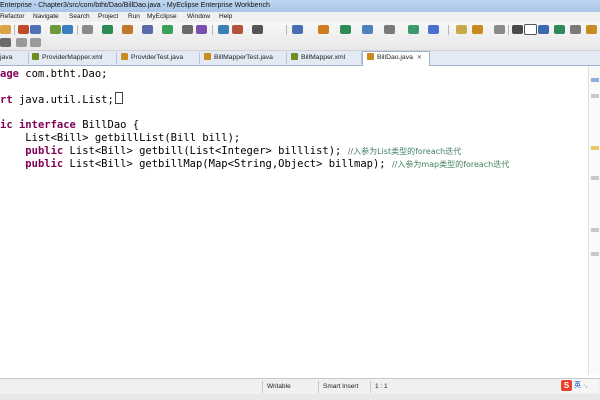 The width and height of the screenshot is (600, 400). I want to click on tab-label: BillMapper.xml, so click(323, 57).